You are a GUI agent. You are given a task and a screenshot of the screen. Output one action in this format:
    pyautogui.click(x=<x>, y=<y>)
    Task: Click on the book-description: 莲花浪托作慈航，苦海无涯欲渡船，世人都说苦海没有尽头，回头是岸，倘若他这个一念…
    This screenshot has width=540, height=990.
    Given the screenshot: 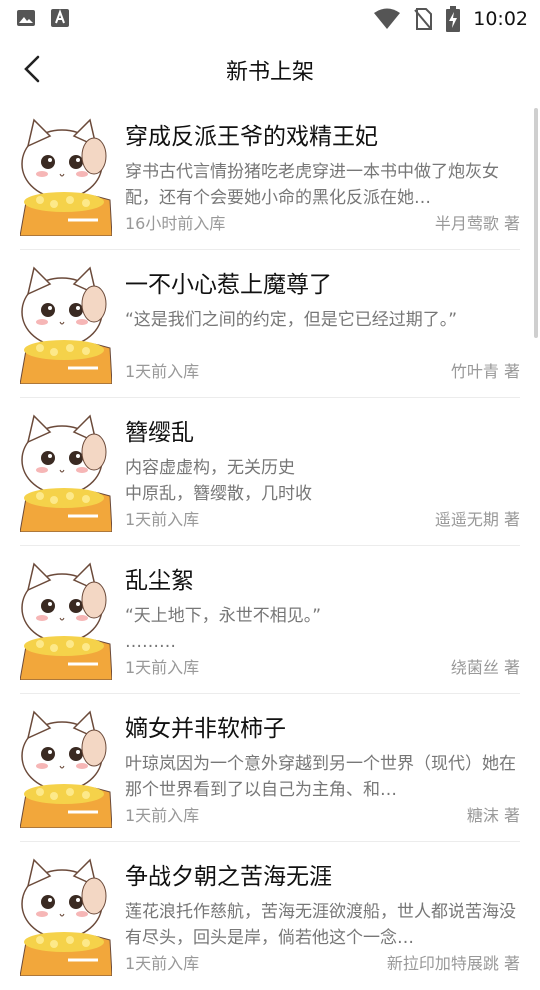 What is the action you would take?
    pyautogui.click(x=320, y=925)
    